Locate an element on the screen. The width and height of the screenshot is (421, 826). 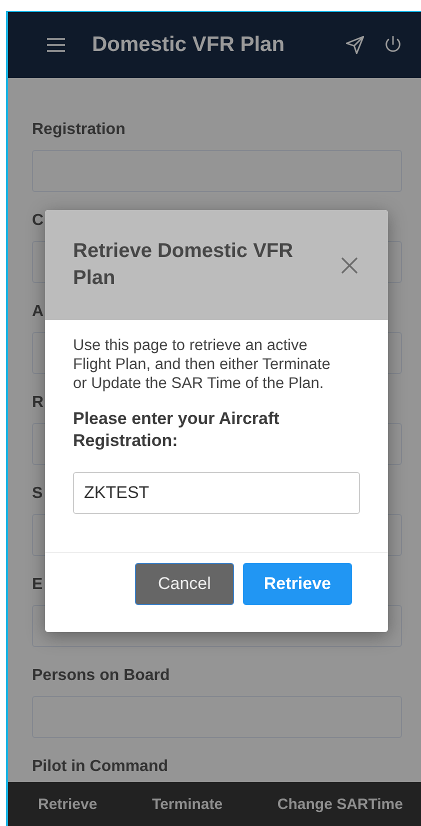
dialog-description: Use this page to retrieve an active Flight Plan, and then either Terminate or Update the SAR Time of the Plan. is located at coordinates (202, 364).